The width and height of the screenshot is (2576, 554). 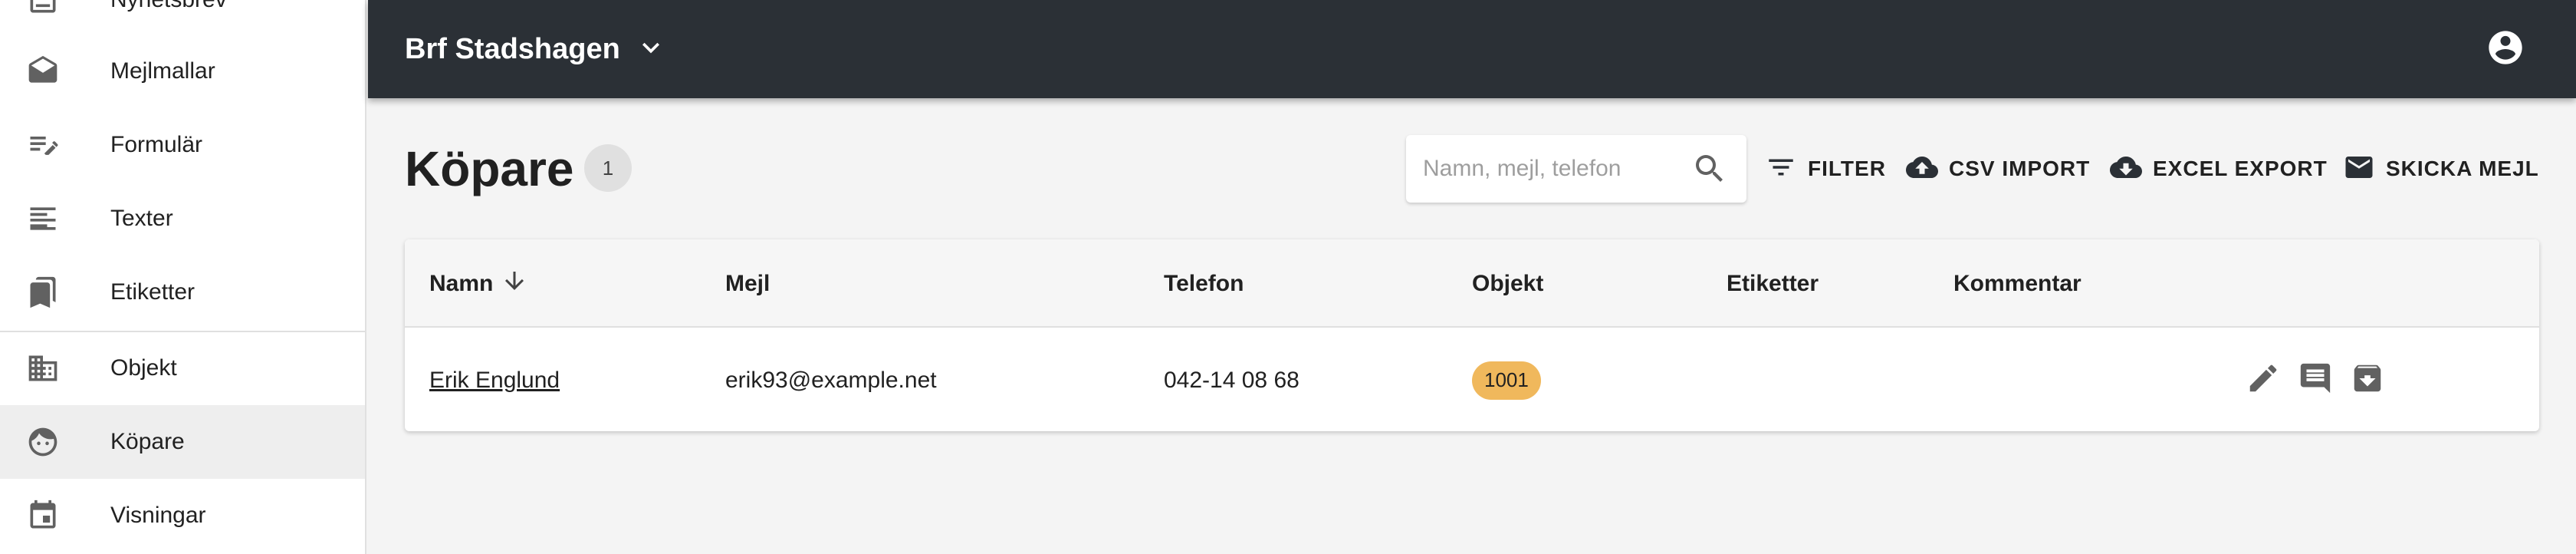 I want to click on account-button, so click(x=2505, y=49).